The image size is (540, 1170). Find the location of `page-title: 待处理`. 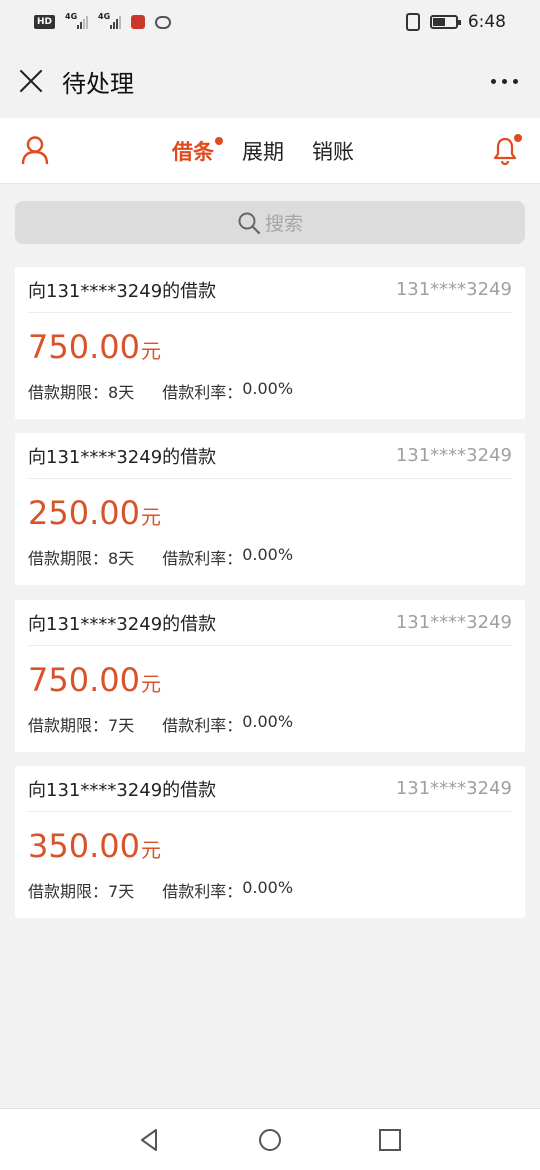

page-title: 待处理 is located at coordinates (98, 83).